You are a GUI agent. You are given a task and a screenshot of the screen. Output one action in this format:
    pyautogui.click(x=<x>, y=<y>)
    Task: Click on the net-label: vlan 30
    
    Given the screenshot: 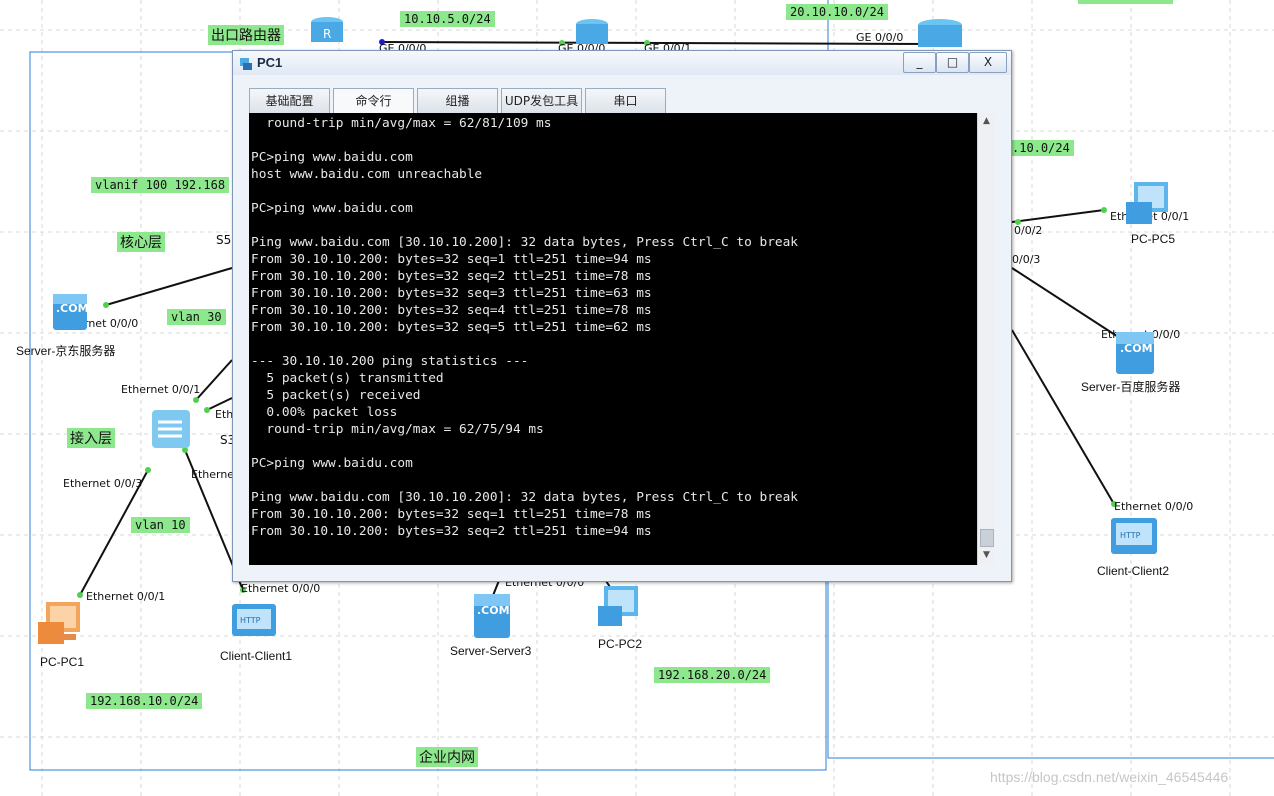 What is the action you would take?
    pyautogui.click(x=196, y=317)
    